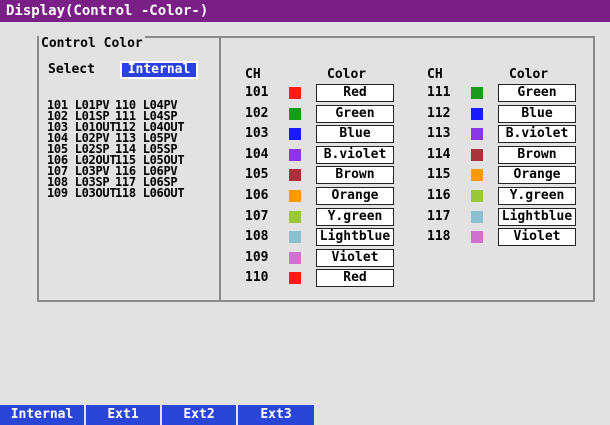 The width and height of the screenshot is (610, 425). What do you see at coordinates (435, 74) in the screenshot?
I see `ch-header-right: CH` at bounding box center [435, 74].